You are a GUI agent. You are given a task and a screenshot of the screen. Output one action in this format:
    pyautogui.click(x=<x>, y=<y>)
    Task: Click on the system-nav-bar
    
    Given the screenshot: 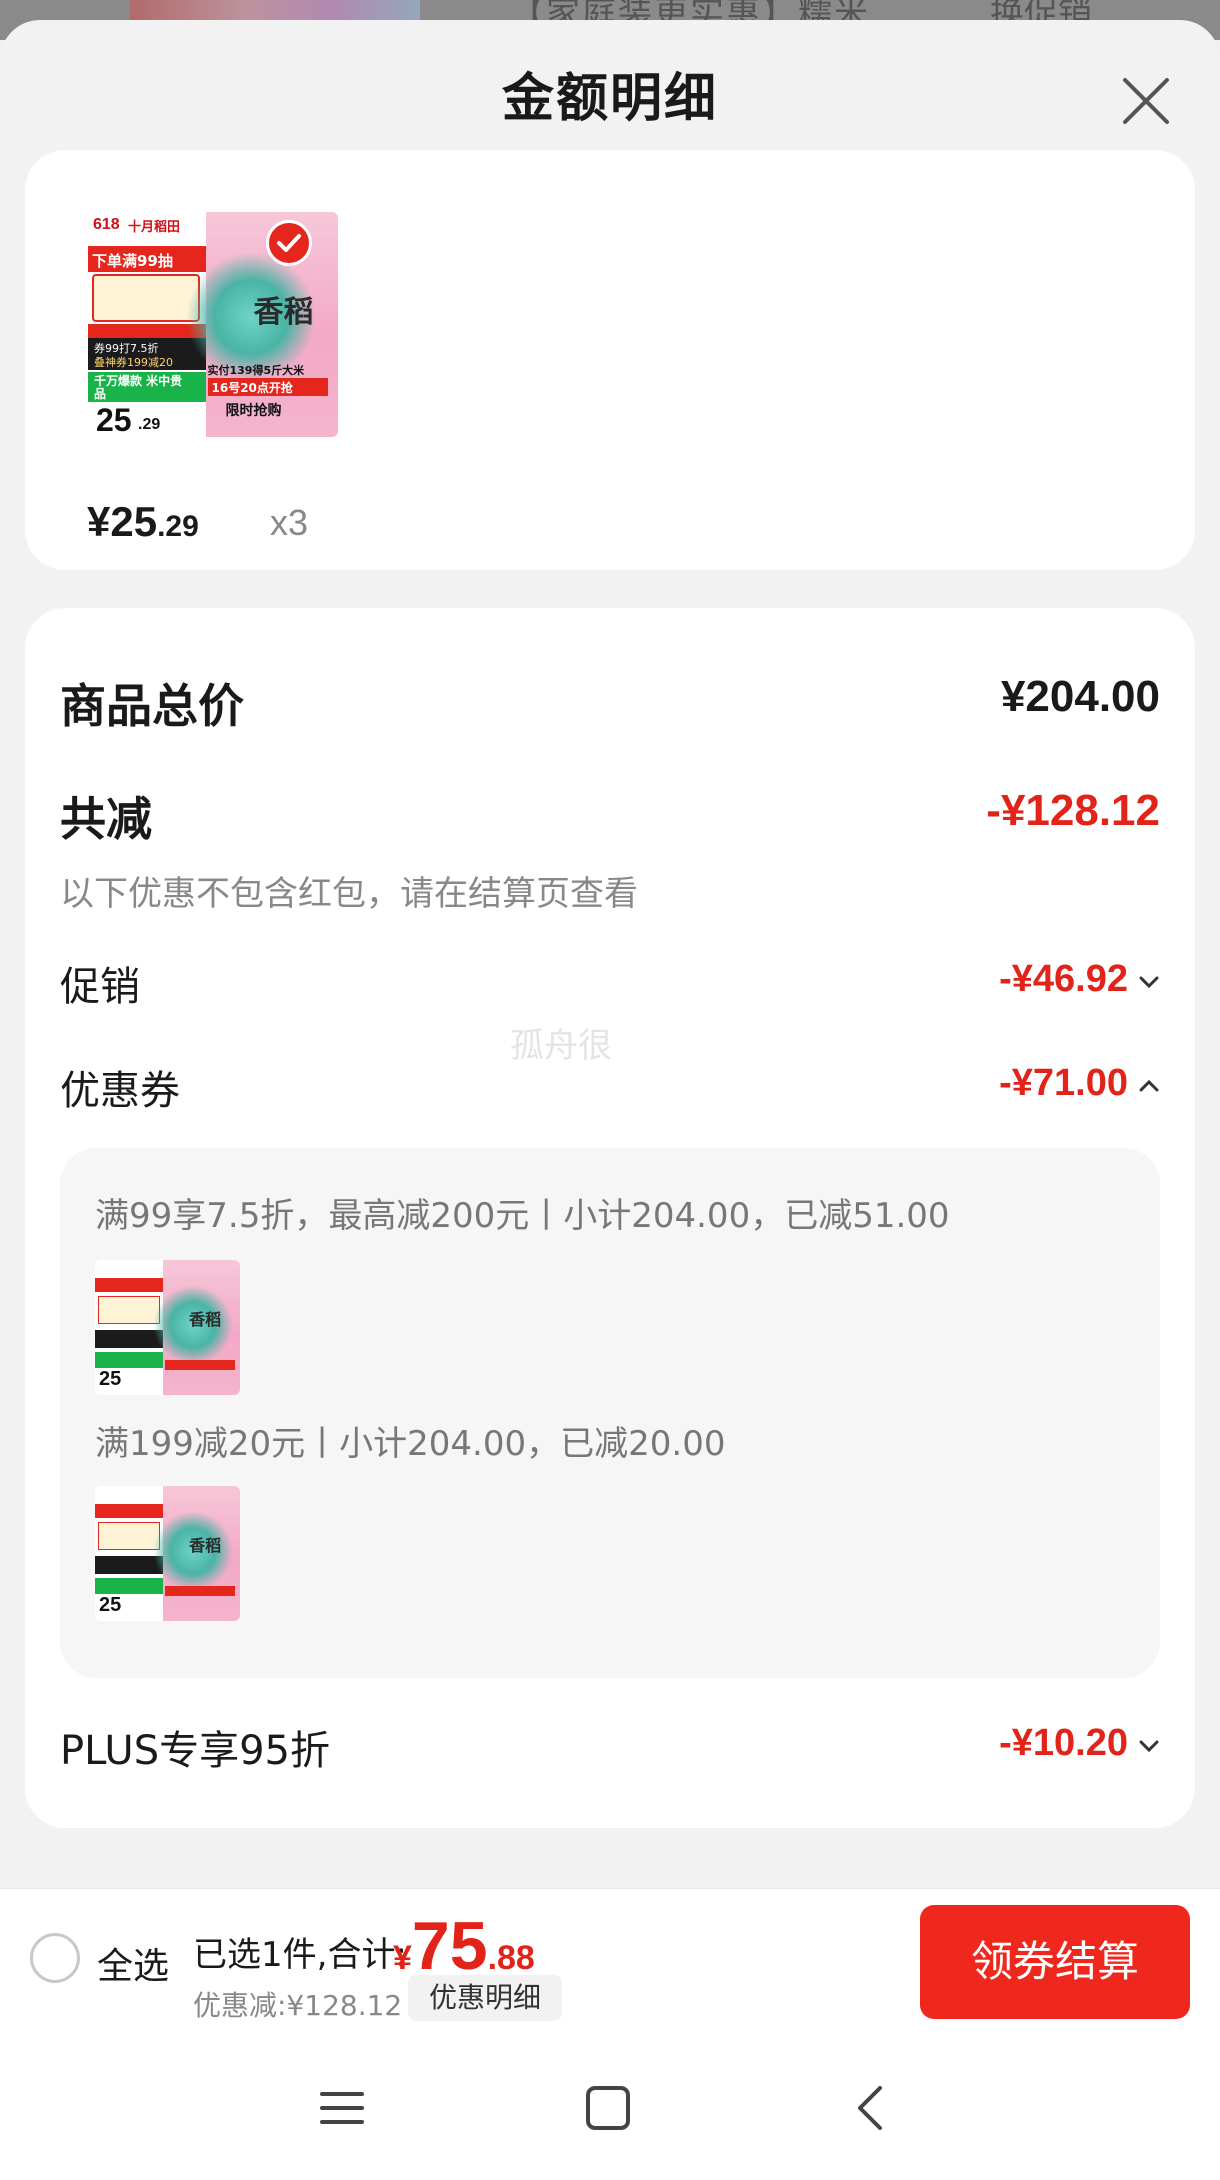 What is the action you would take?
    pyautogui.click(x=610, y=2109)
    